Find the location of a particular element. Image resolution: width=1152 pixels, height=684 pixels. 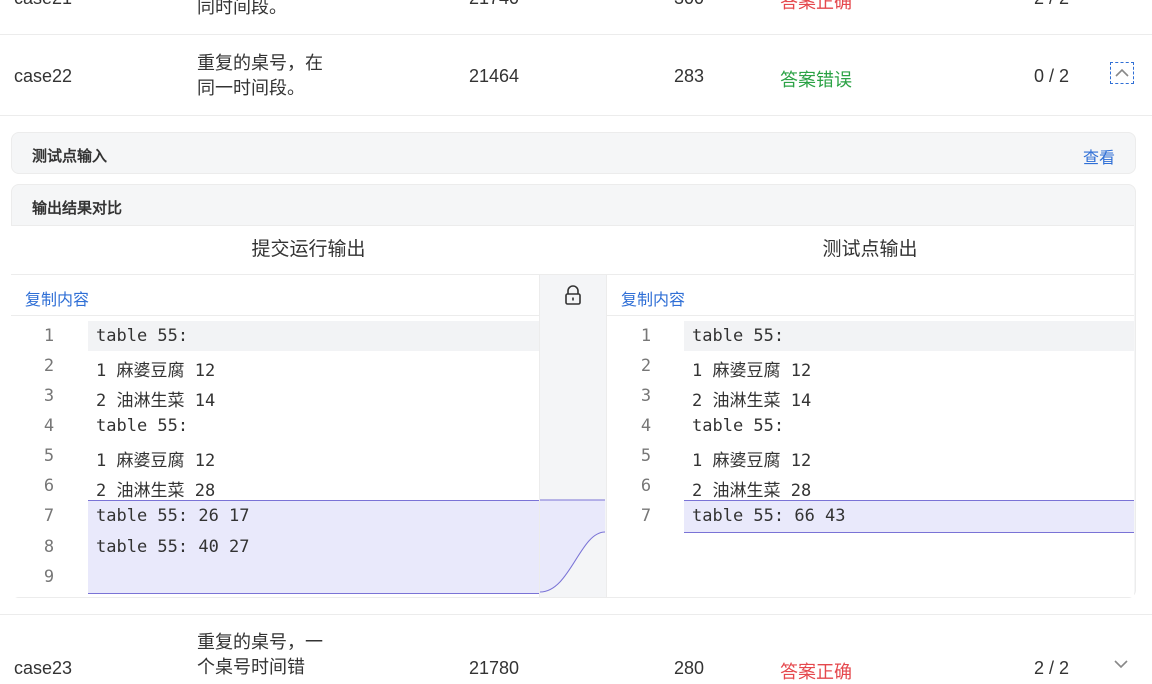

memory-value: 283 is located at coordinates (689, 76).